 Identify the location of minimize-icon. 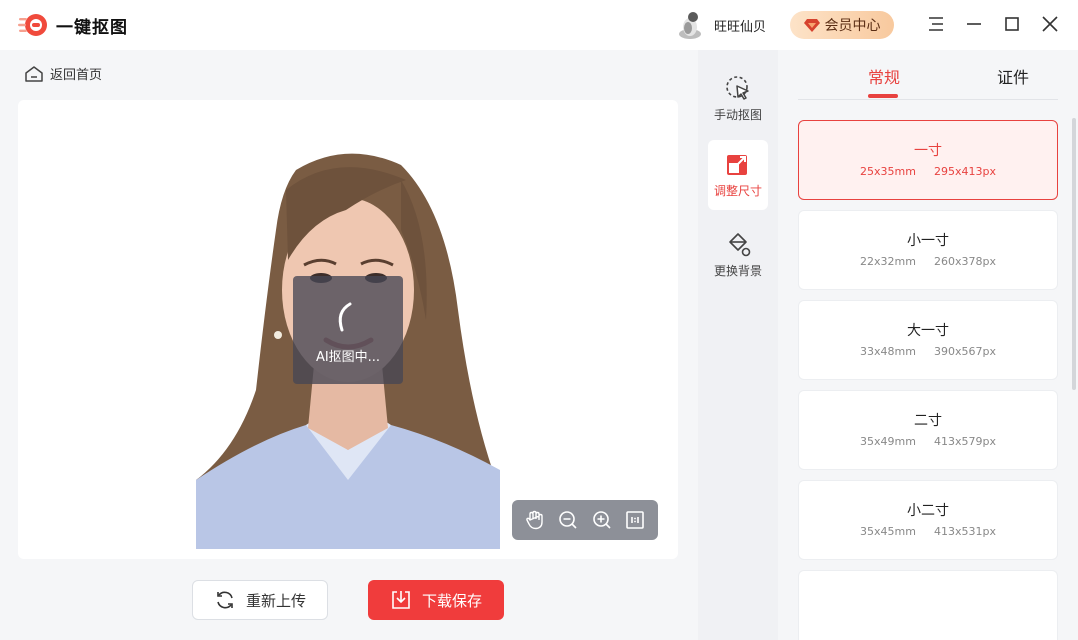
(974, 24).